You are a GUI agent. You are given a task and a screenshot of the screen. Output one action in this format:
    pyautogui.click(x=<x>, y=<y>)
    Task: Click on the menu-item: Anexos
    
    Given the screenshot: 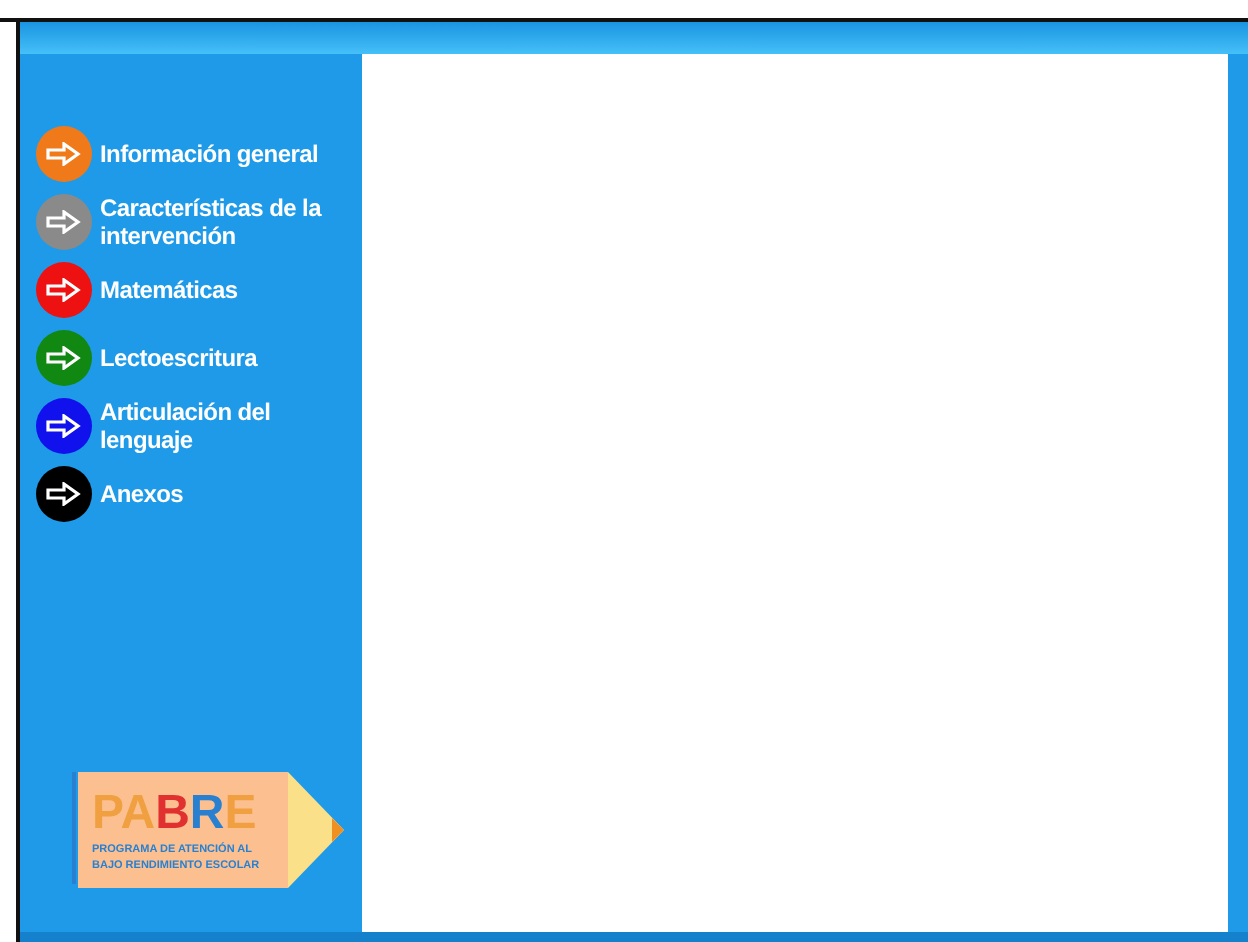 What is the action you would take?
    pyautogui.click(x=201, y=494)
    